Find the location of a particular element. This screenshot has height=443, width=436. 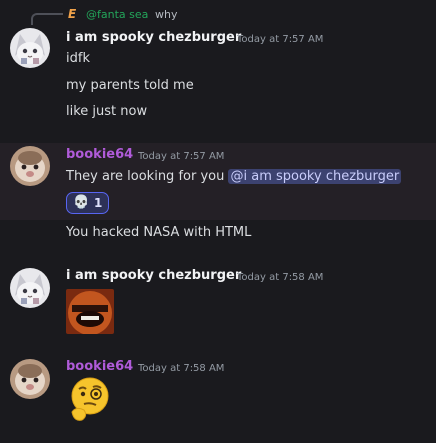

monocle-emoji-icon is located at coordinates (90, 399).